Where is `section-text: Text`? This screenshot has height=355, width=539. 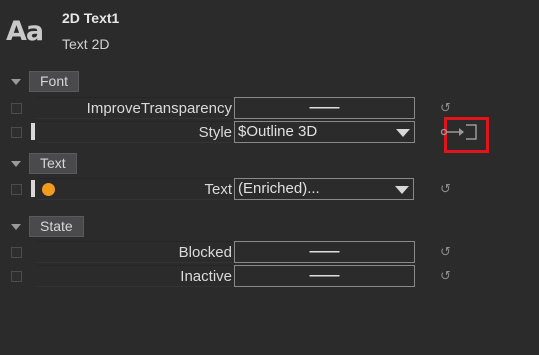 section-text: Text is located at coordinates (269, 164).